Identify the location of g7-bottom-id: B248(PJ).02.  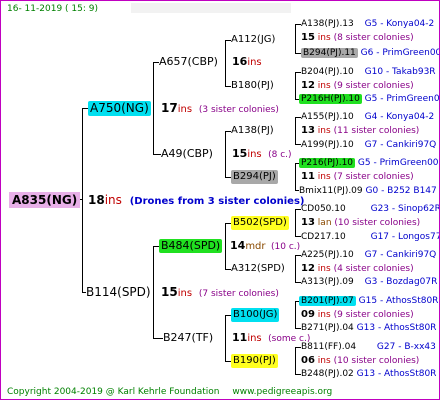
(327, 374).